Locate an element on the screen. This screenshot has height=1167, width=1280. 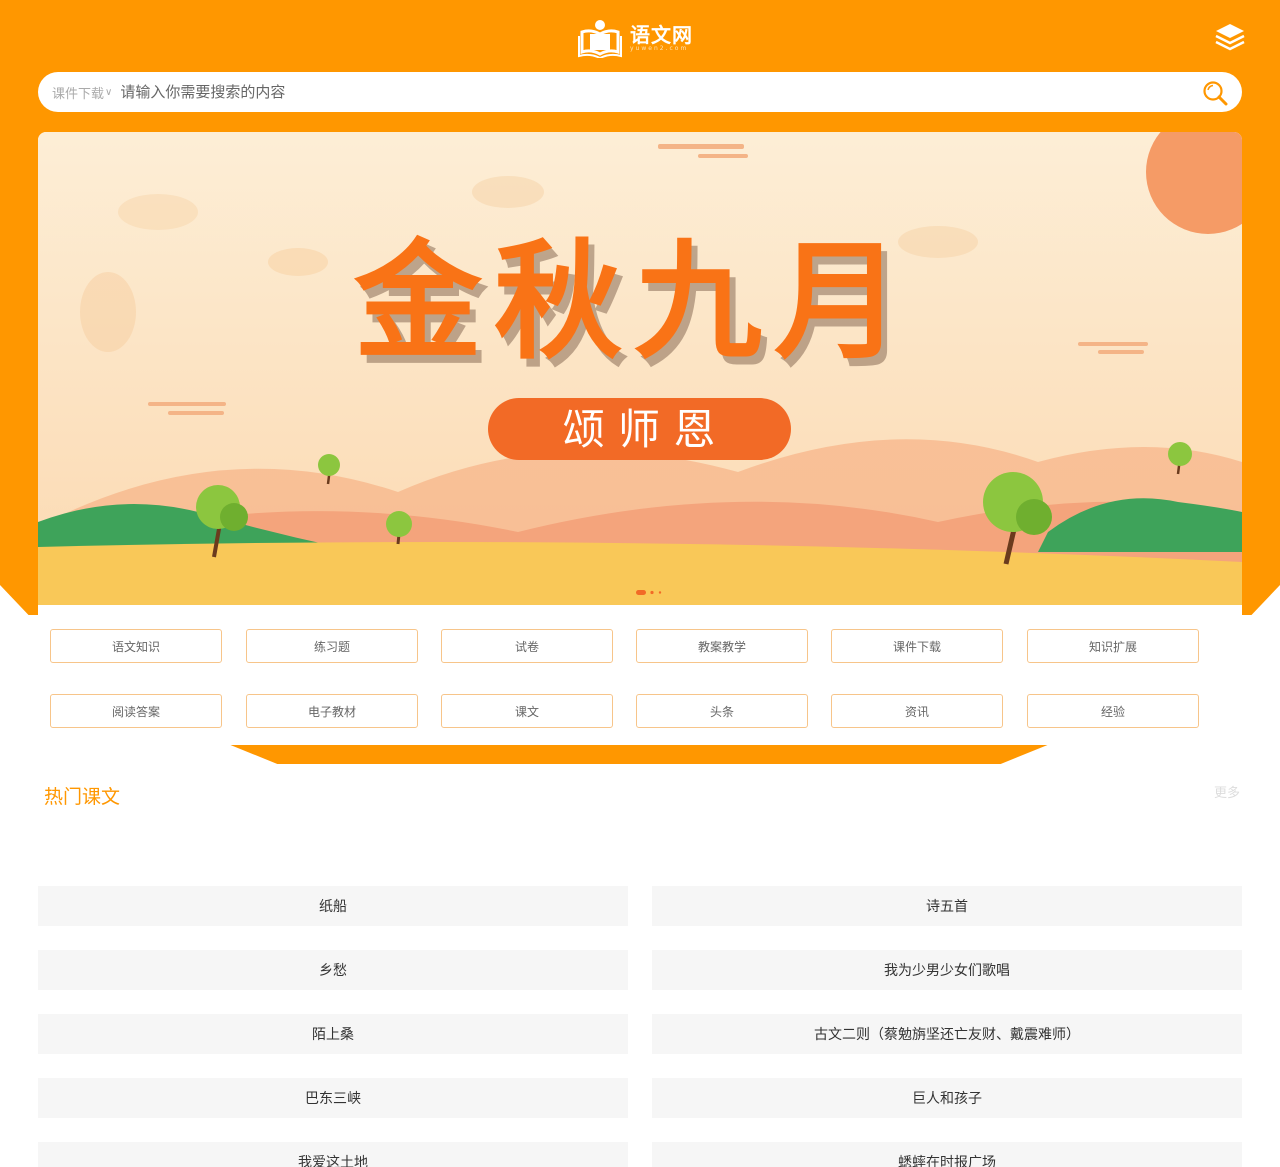
category-button: 教案教学 is located at coordinates (722, 646).